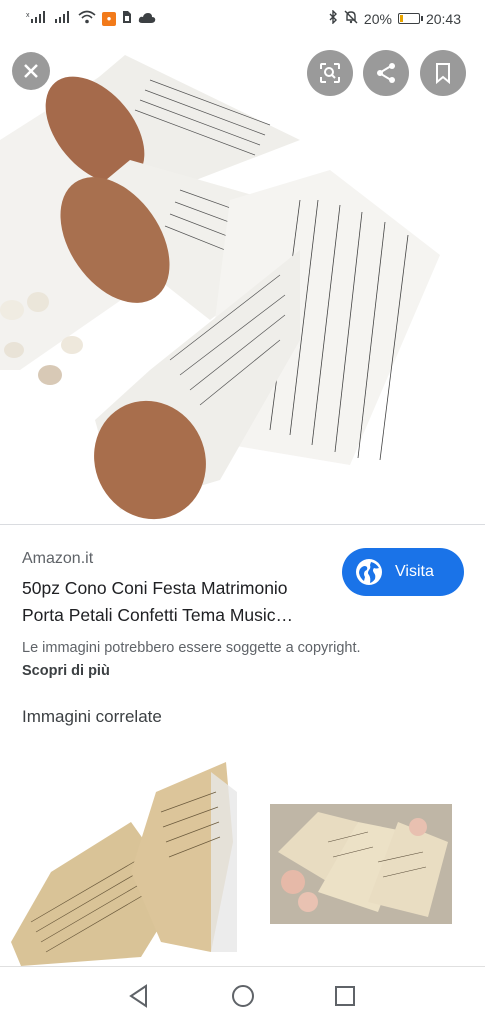 This screenshot has width=485, height=1025. Describe the element at coordinates (92, 716) in the screenshot. I see `related-images-heading: Immagini correlate` at that location.